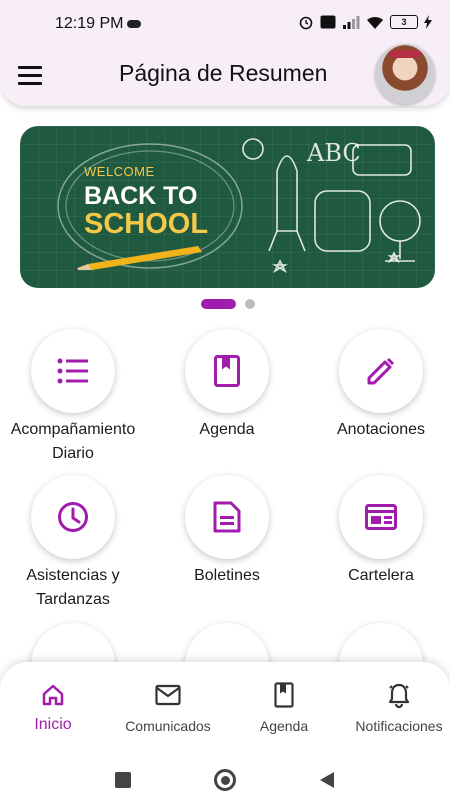 The width and height of the screenshot is (450, 800). I want to click on menu-label: Acompañamiento Diario, so click(73, 441).